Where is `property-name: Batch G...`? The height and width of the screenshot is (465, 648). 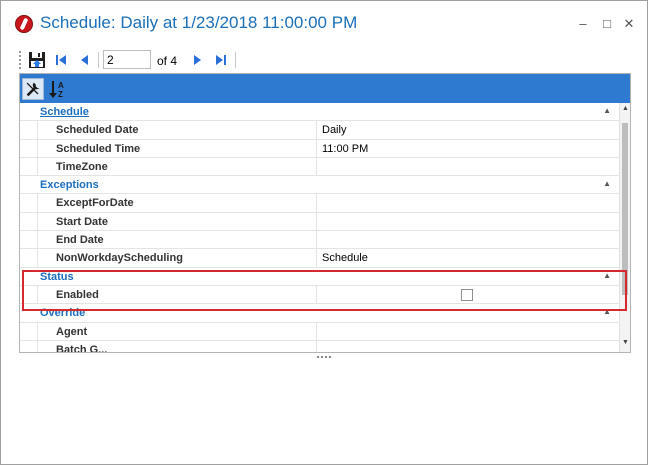
property-name: Batch G... is located at coordinates (177, 346).